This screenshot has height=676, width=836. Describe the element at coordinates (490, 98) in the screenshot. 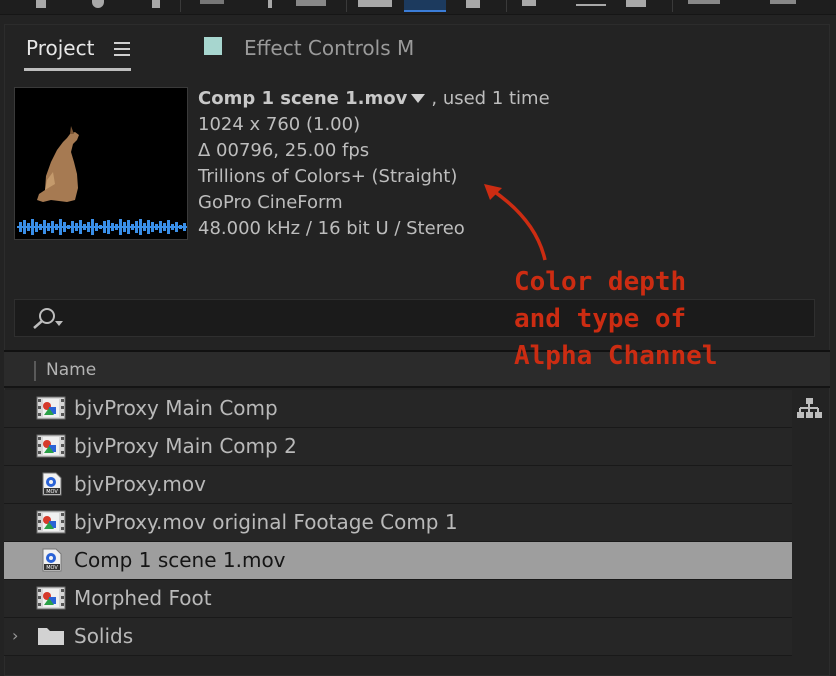

I see `footage-usage: , used 1 time` at that location.